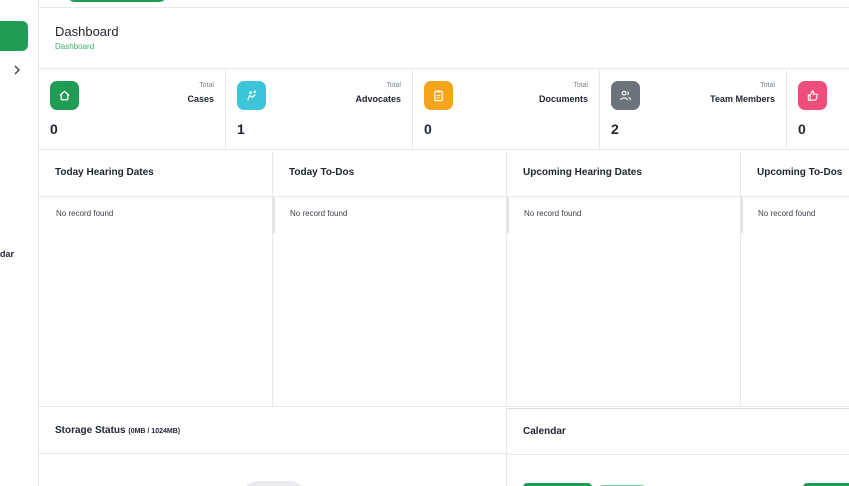 The width and height of the screenshot is (849, 486). I want to click on panel-title: Upcoming To-Dos, so click(800, 172).